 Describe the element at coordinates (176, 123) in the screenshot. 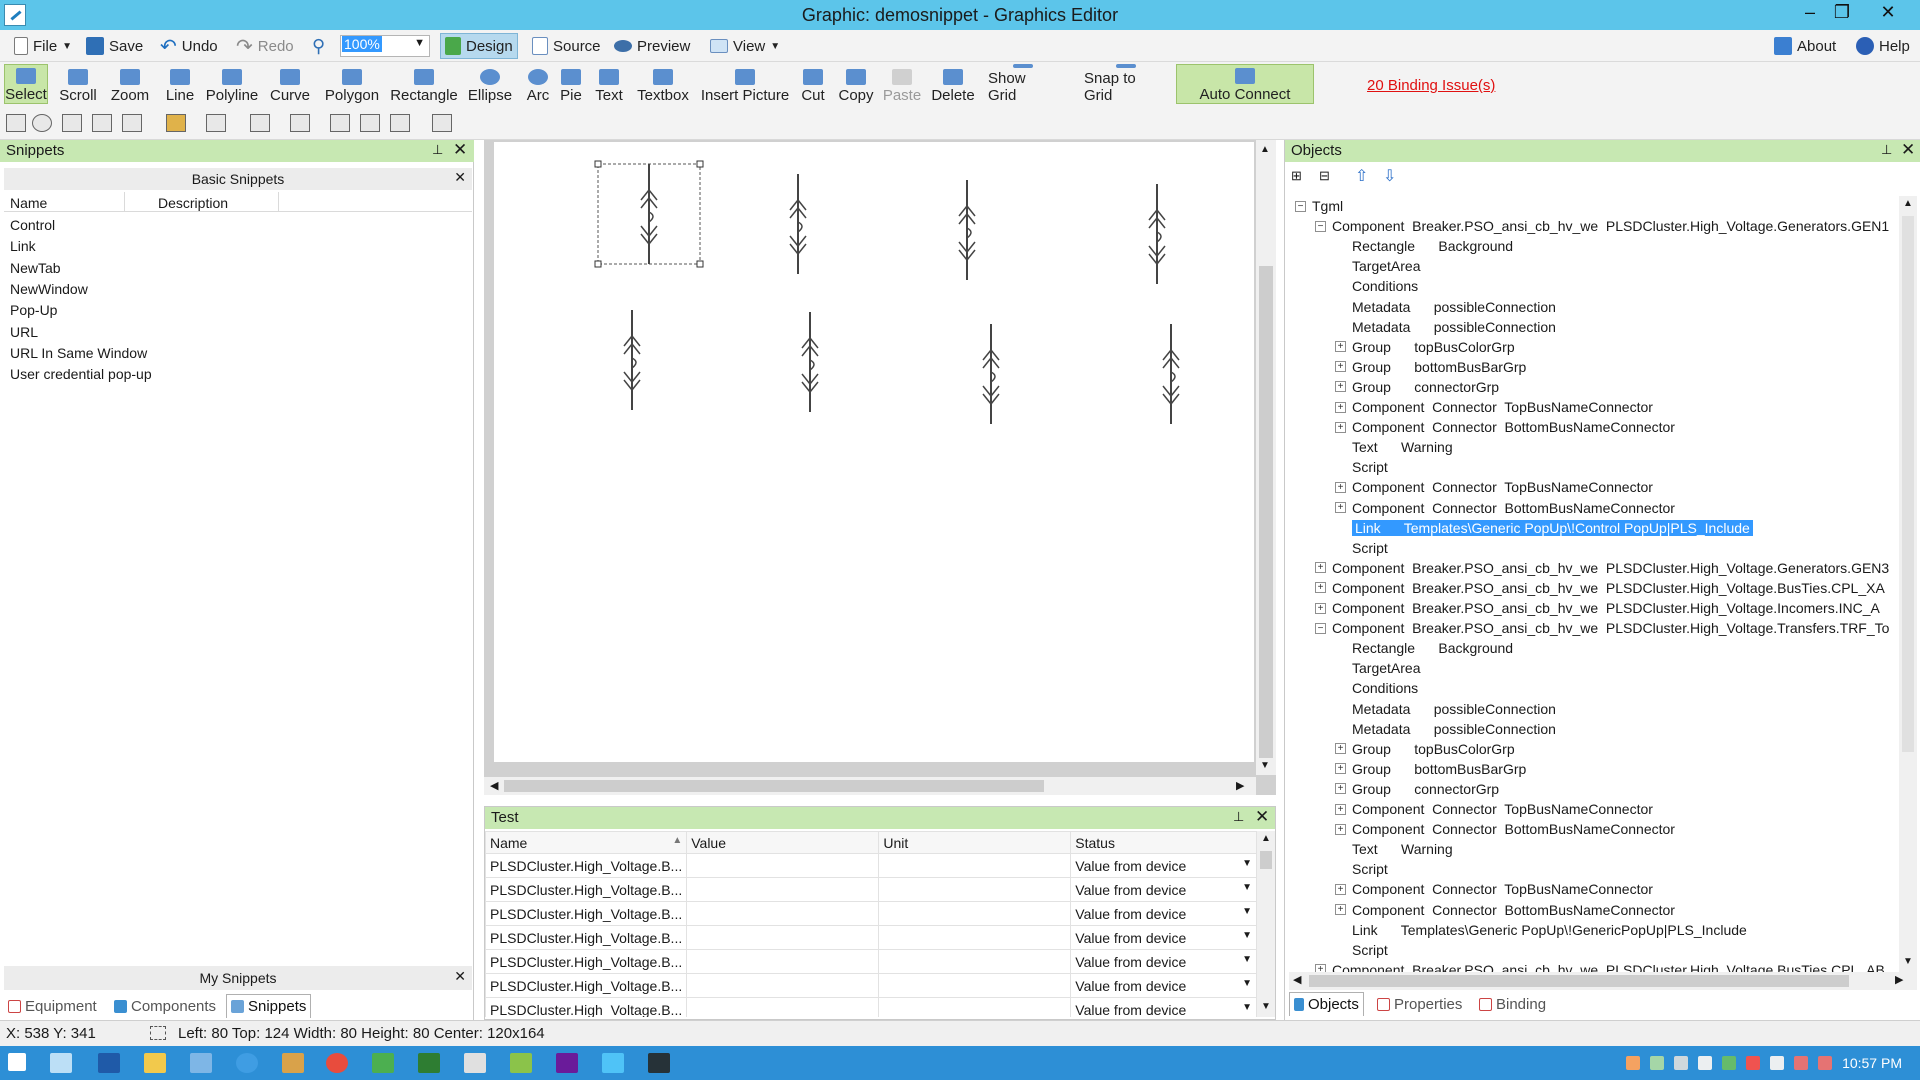

I see `fill-color-icon` at that location.